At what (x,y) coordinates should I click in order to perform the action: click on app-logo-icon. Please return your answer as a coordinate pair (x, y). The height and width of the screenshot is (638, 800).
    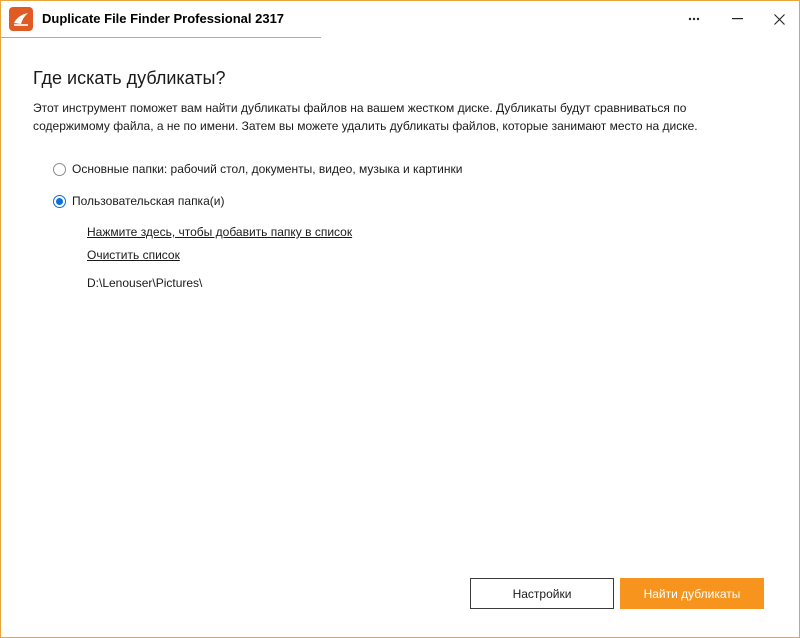
    Looking at the image, I should click on (21, 19).